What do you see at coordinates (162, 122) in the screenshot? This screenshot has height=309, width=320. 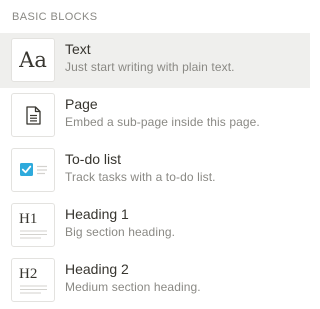 I see `item-description: Embed a sub-page inside this page.` at bounding box center [162, 122].